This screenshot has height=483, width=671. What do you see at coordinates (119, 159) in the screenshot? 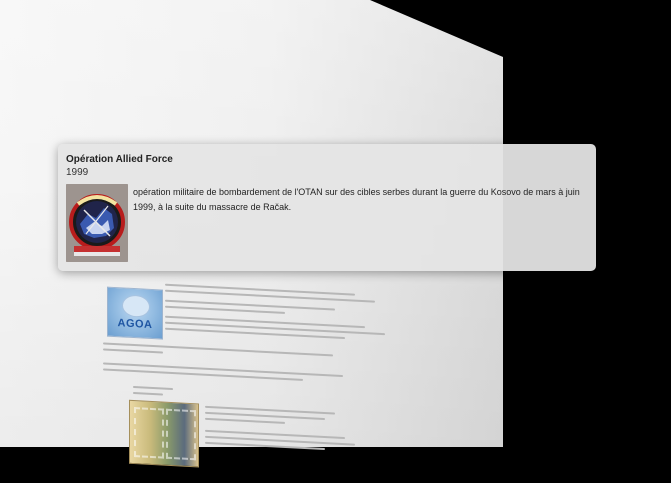
I see `card-title: Opération Allied Force` at bounding box center [119, 159].